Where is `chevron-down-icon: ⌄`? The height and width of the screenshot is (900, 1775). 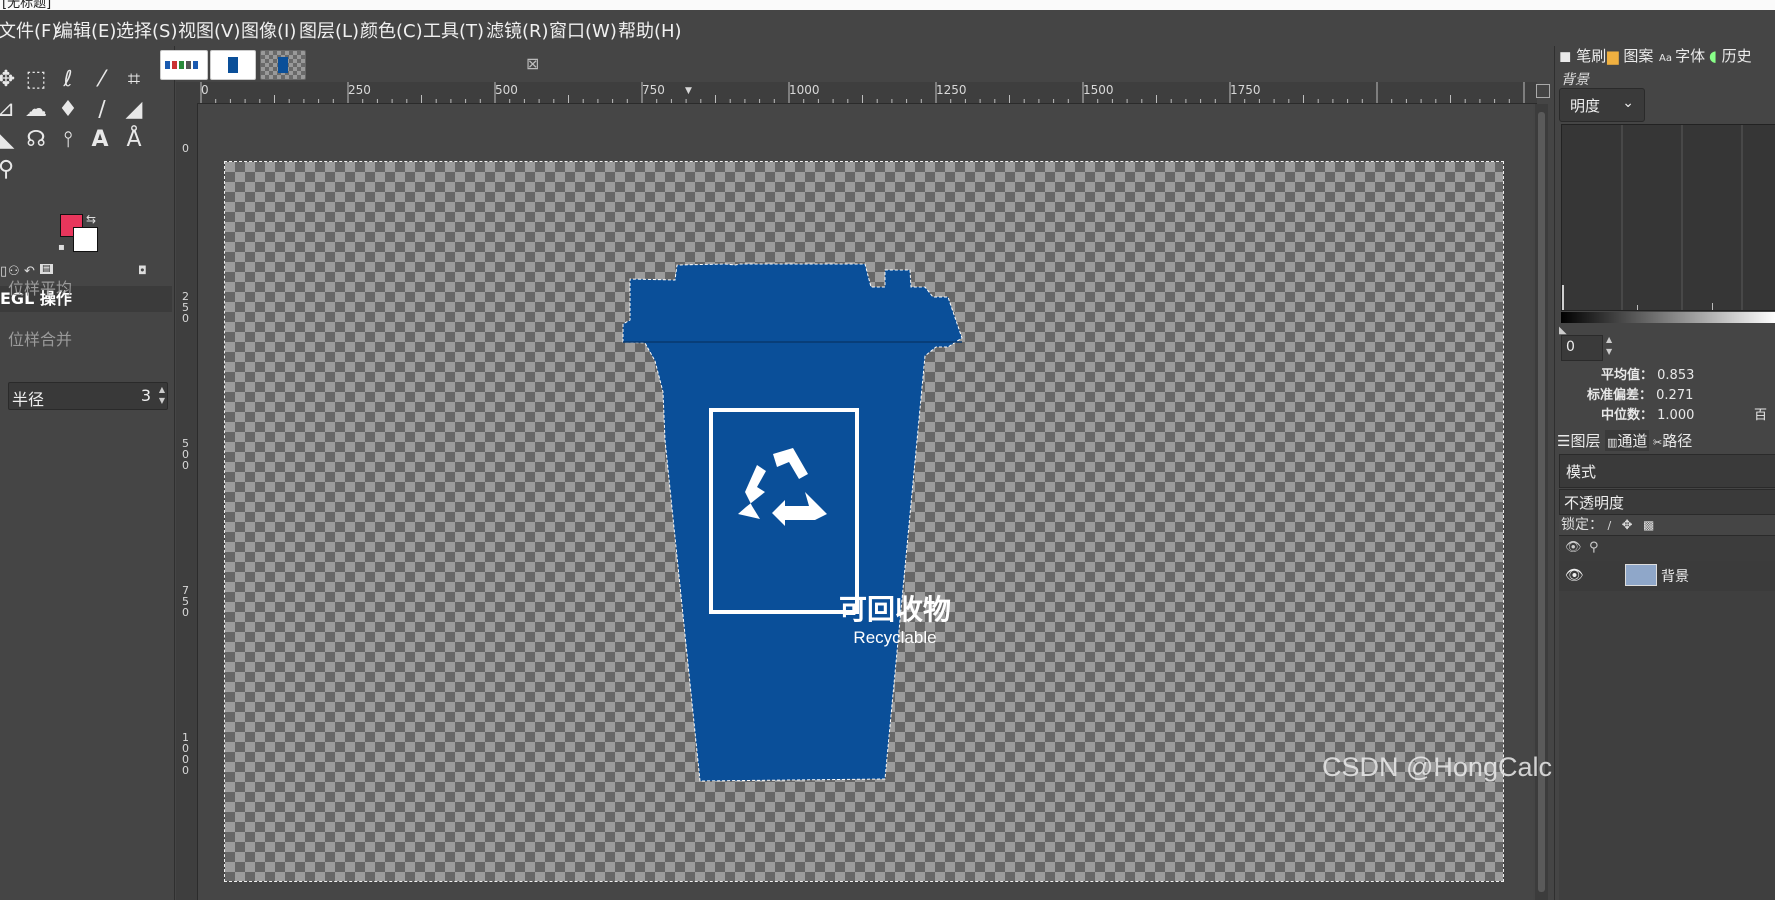
chevron-down-icon: ⌄ is located at coordinates (1628, 103).